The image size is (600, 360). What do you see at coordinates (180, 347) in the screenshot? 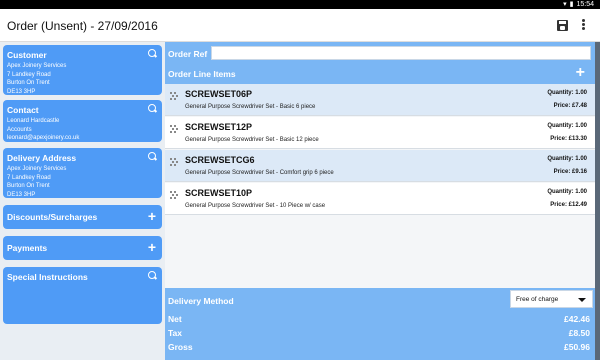
I see `gross-label: Gross` at bounding box center [180, 347].